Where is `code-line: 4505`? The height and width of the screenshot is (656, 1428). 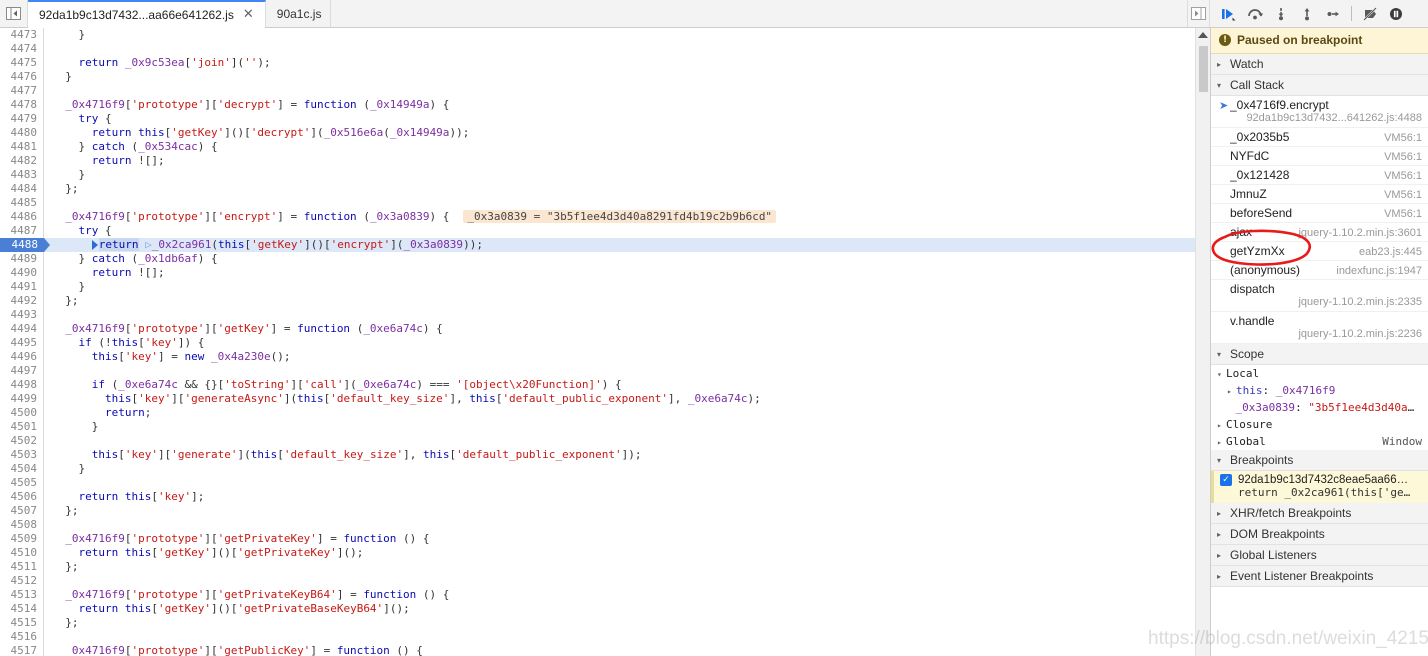 code-line: 4505 is located at coordinates (605, 483).